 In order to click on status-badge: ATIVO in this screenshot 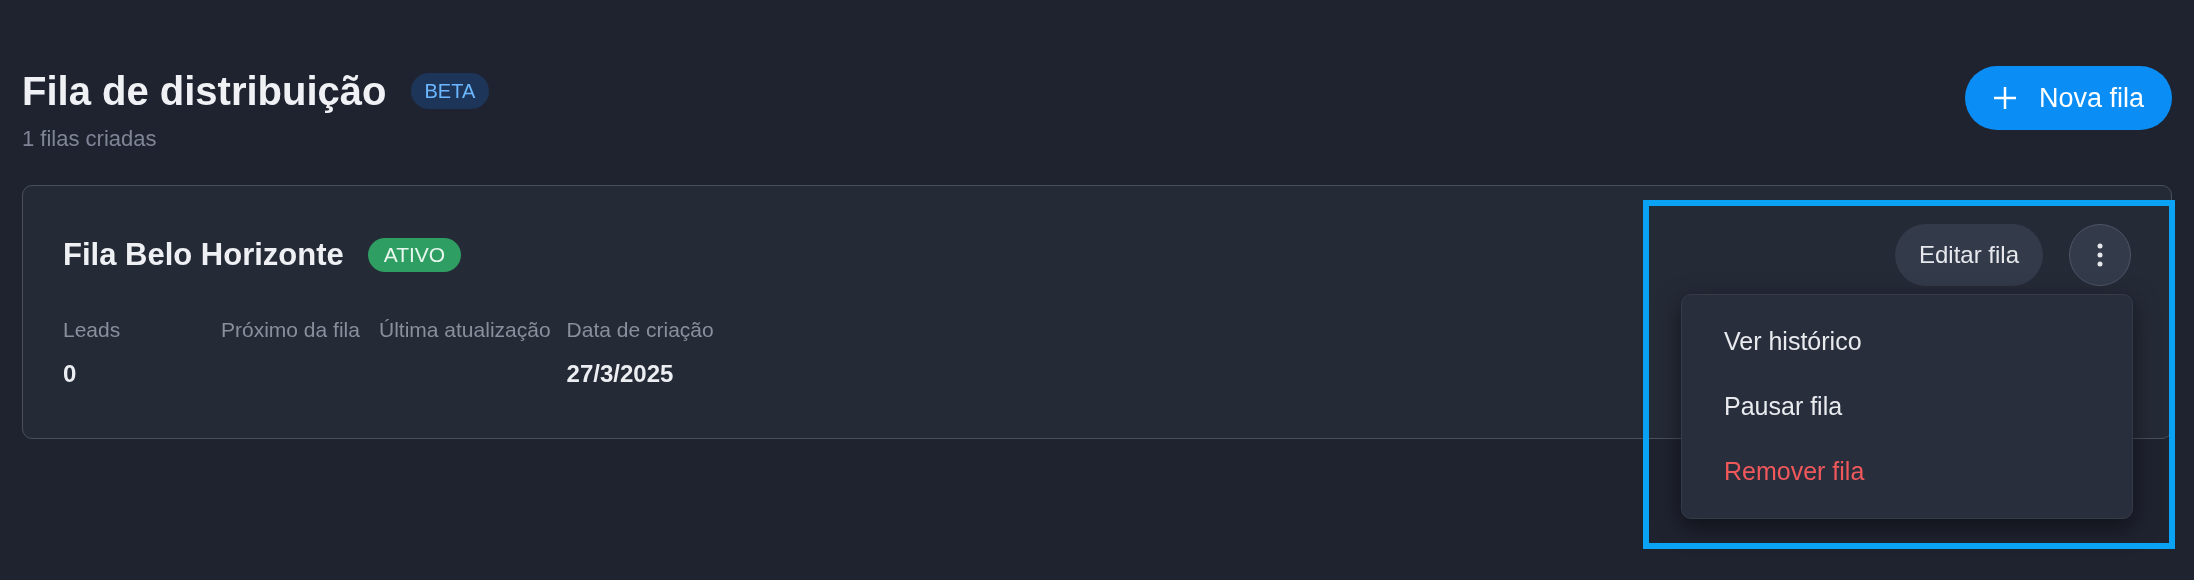, I will do `click(414, 255)`.